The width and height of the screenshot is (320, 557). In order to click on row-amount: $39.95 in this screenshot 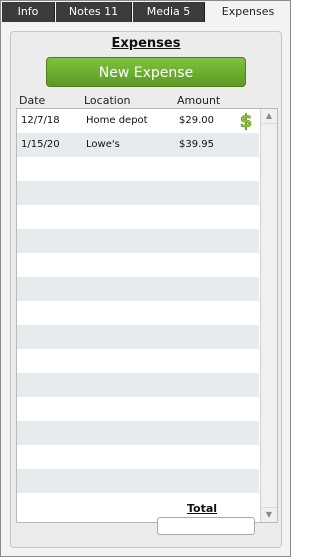, I will do `click(196, 144)`.